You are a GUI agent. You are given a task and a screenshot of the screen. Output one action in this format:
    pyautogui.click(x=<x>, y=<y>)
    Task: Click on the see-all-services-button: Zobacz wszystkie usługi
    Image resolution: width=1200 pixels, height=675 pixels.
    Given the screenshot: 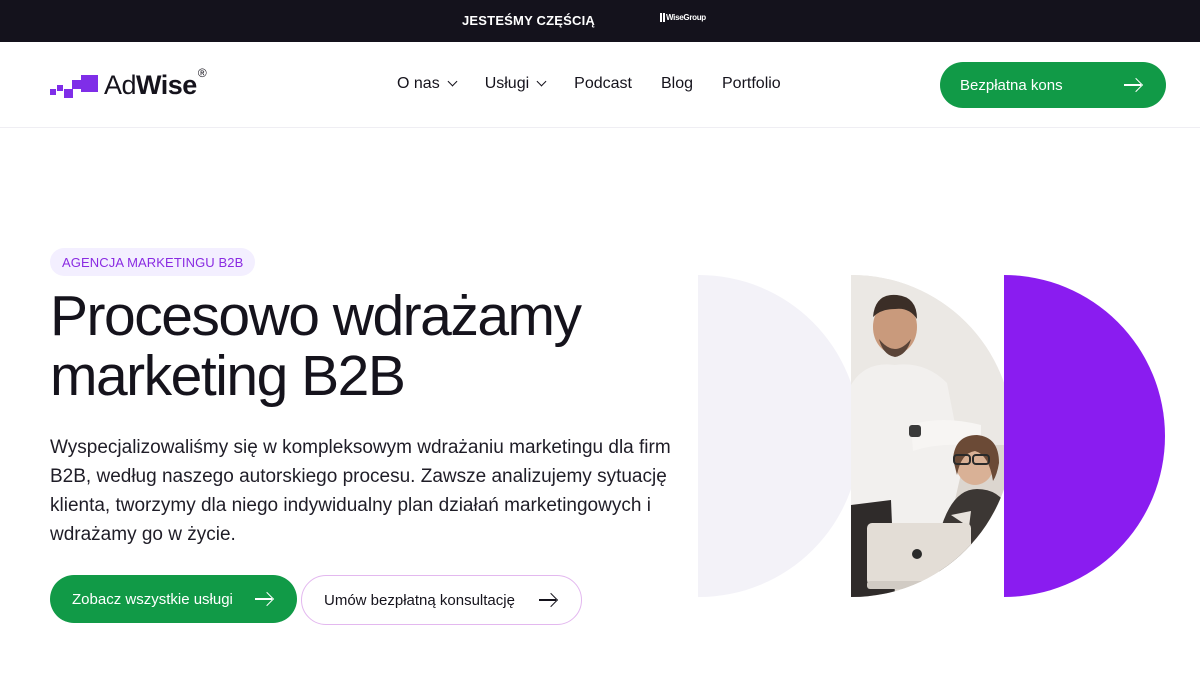 What is the action you would take?
    pyautogui.click(x=173, y=599)
    